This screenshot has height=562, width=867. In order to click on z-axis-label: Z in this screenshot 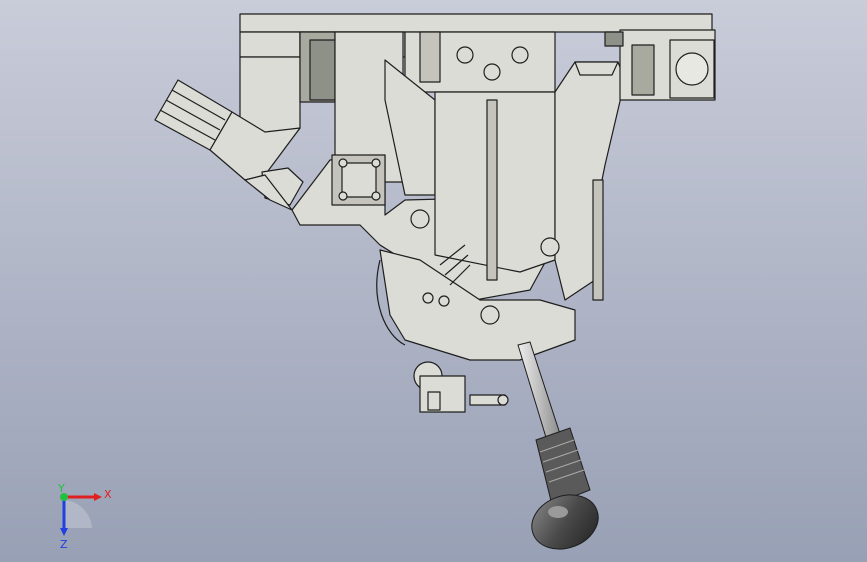, I will do `click(64, 544)`.